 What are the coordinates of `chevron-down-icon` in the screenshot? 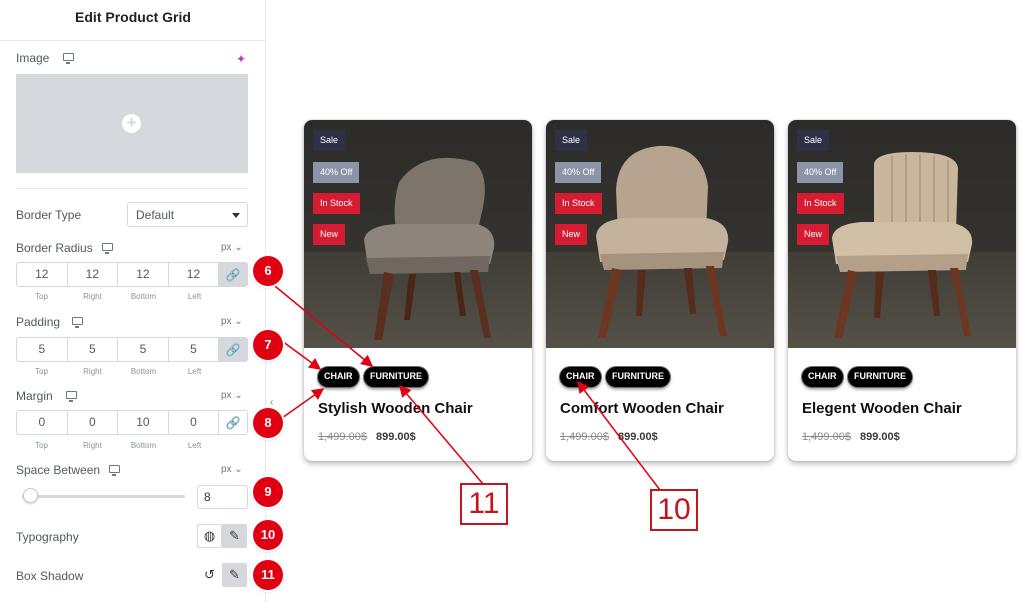 It's located at (236, 215).